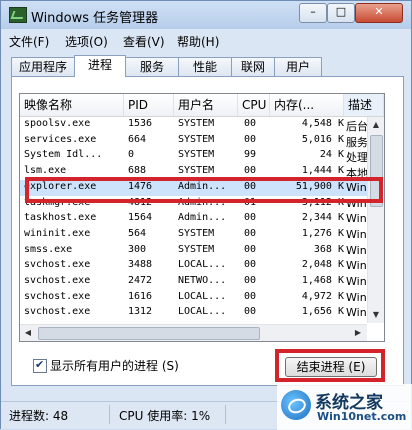  I want to click on process-row: spoolsv.exe 1536 SYSTEM 00 4,548 K 后台, so click(194, 125).